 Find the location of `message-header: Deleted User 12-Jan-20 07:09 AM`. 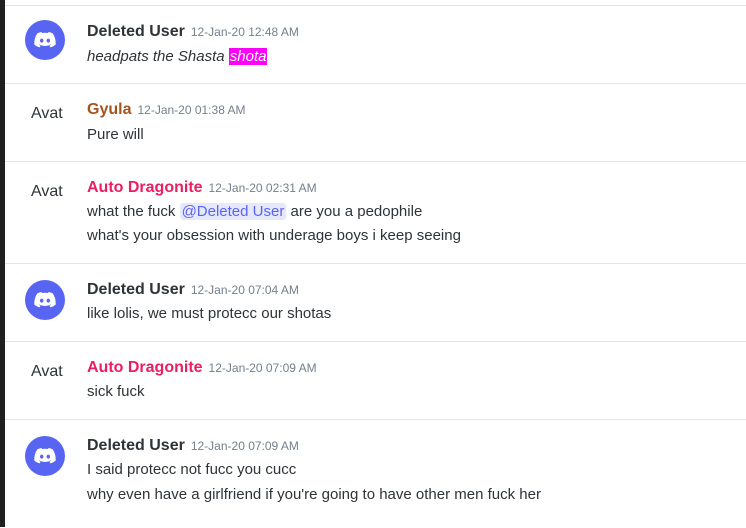

message-header: Deleted User 12-Jan-20 07:09 AM is located at coordinates (193, 448).